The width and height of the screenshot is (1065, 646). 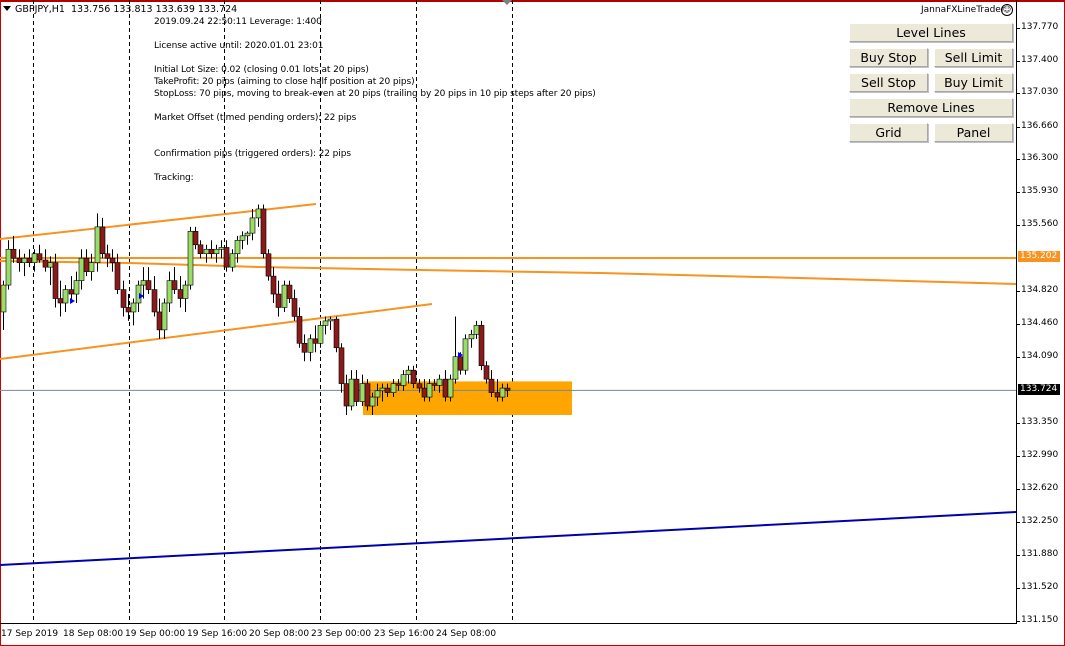 What do you see at coordinates (1040, 521) in the screenshot?
I see `price-tick-label: 132.250` at bounding box center [1040, 521].